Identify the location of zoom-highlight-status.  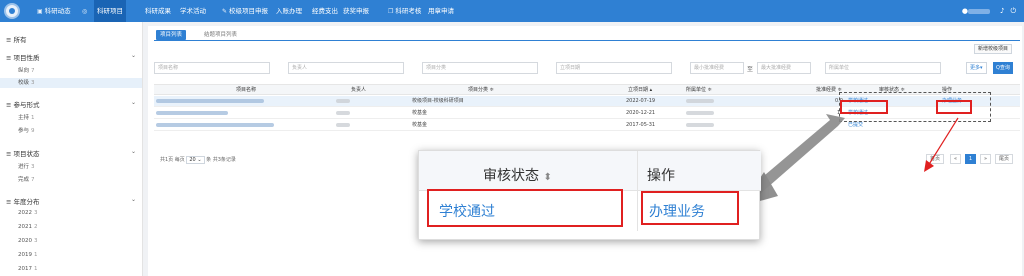
(525, 208).